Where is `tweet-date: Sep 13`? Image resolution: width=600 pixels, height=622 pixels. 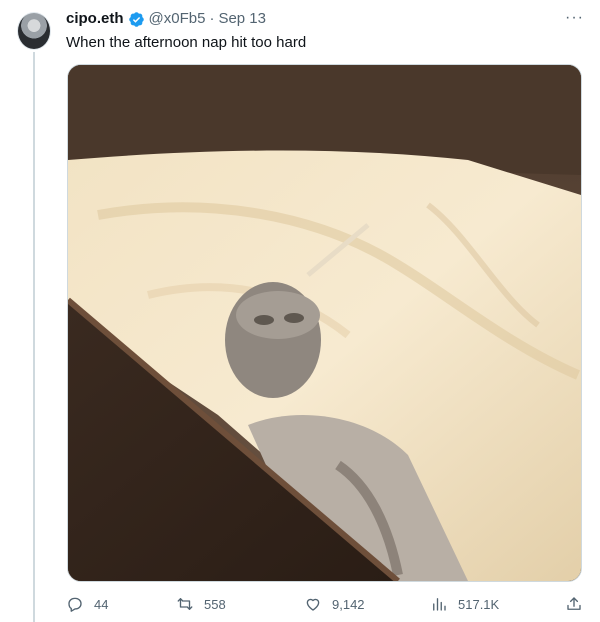
tweet-date: Sep 13 is located at coordinates (242, 19).